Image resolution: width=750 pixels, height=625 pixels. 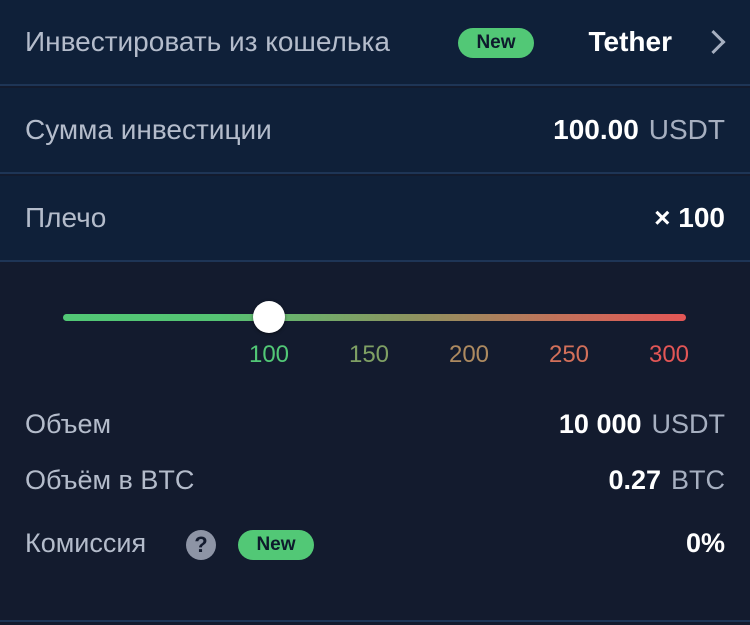 What do you see at coordinates (369, 354) in the screenshot?
I see `slider-tick-label: 150` at bounding box center [369, 354].